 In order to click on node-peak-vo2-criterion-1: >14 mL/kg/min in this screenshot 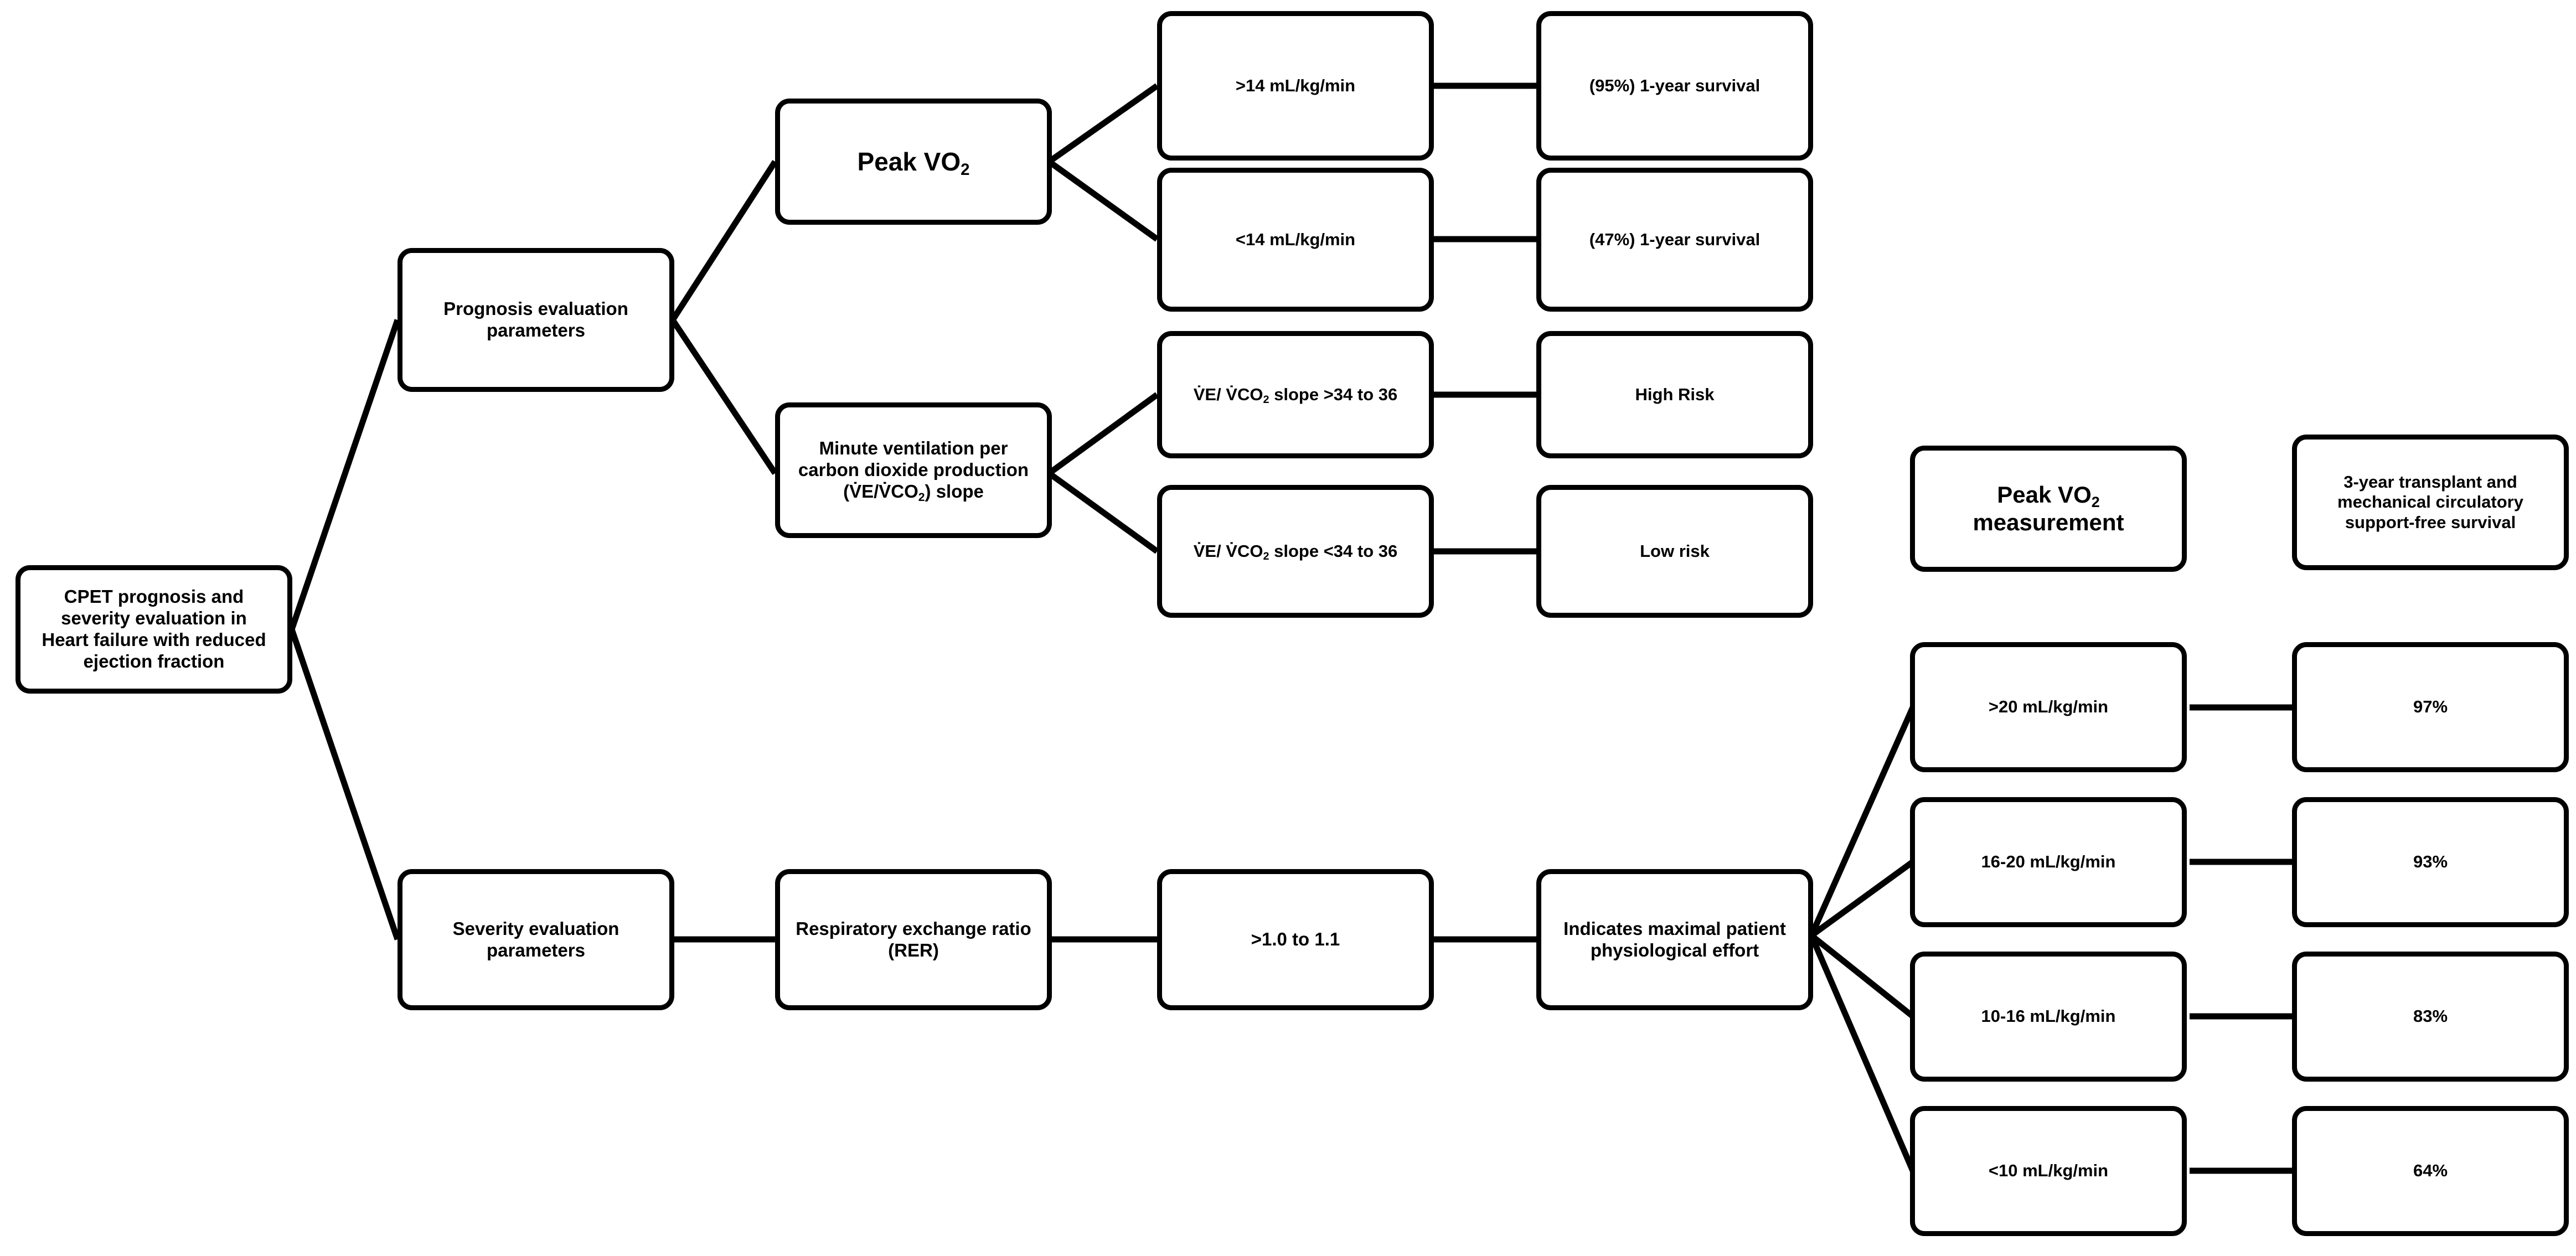, I will do `click(1295, 86)`.